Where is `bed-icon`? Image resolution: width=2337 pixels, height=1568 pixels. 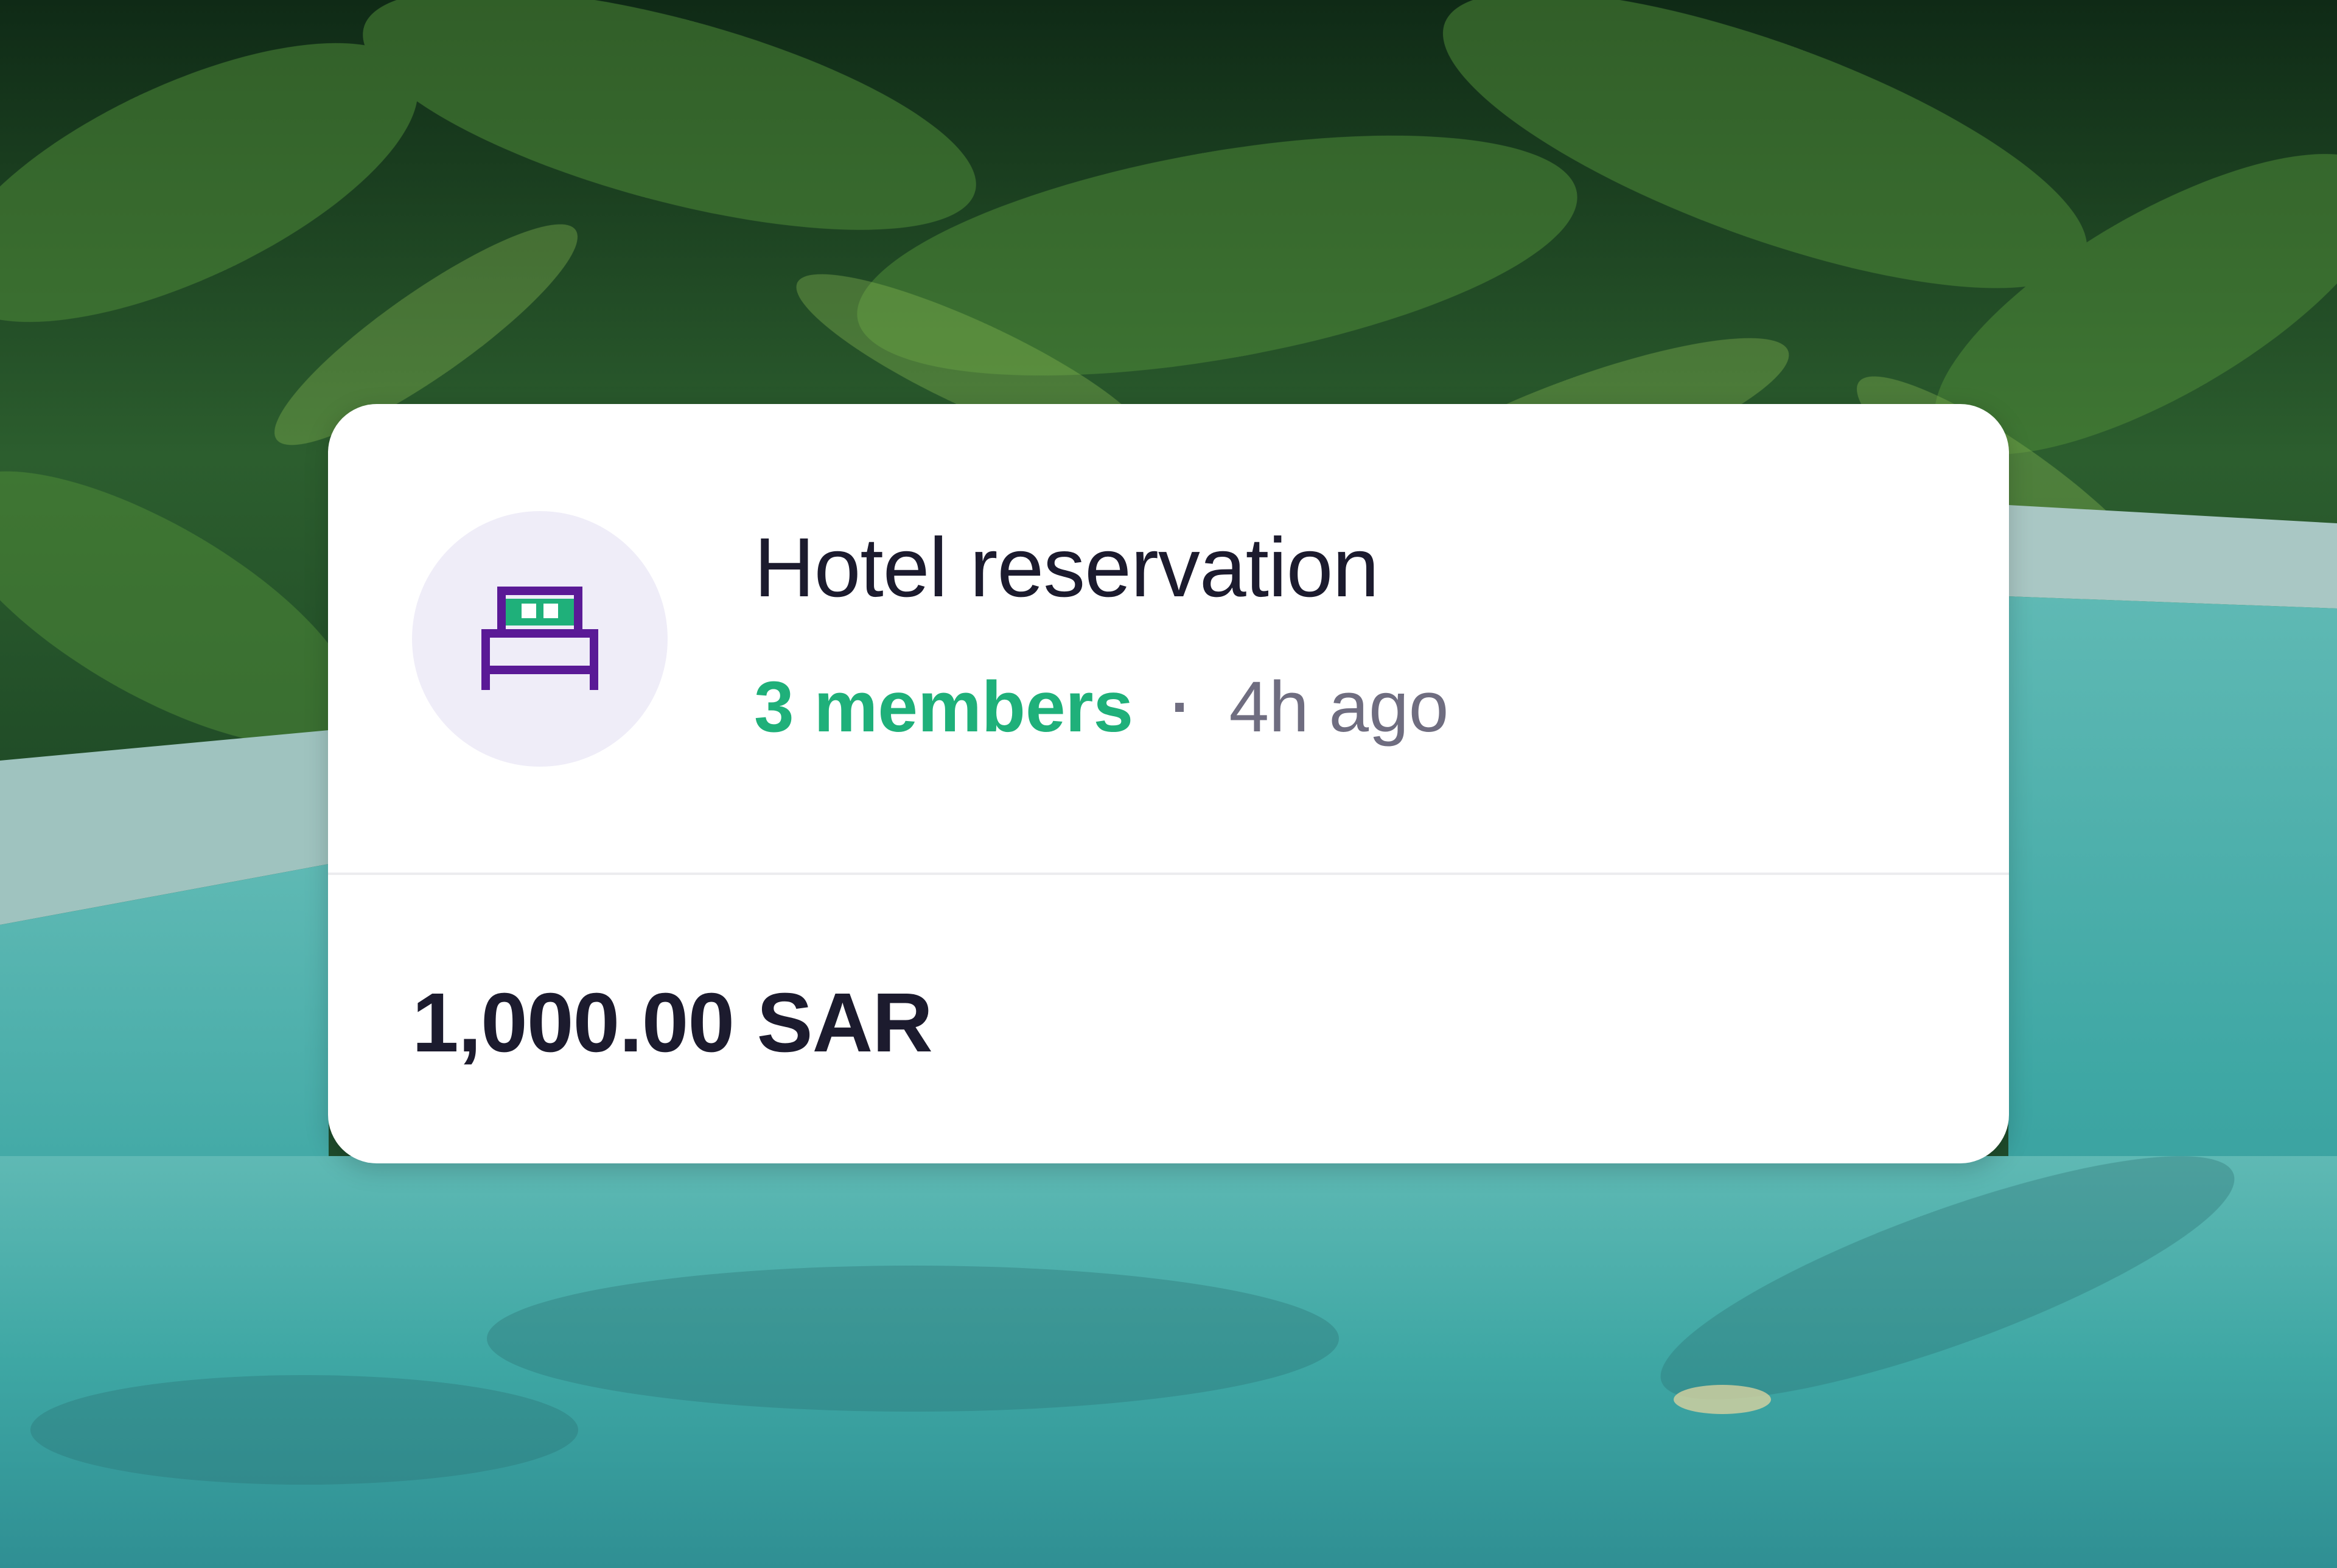 bed-icon is located at coordinates (540, 638).